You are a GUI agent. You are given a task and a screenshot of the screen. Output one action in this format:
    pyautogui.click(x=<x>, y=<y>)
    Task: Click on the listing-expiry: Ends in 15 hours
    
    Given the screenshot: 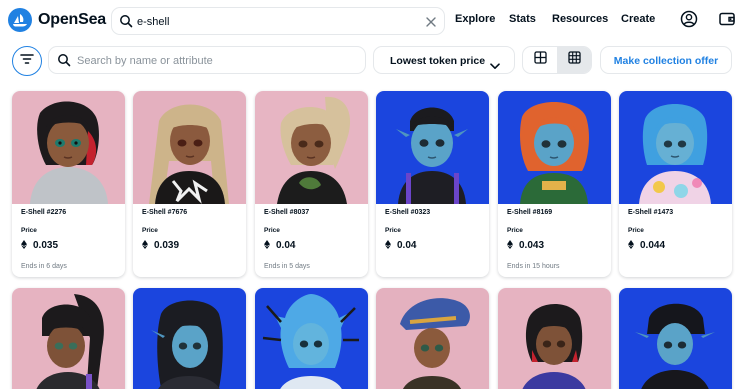 What is the action you would take?
    pyautogui.click(x=533, y=266)
    